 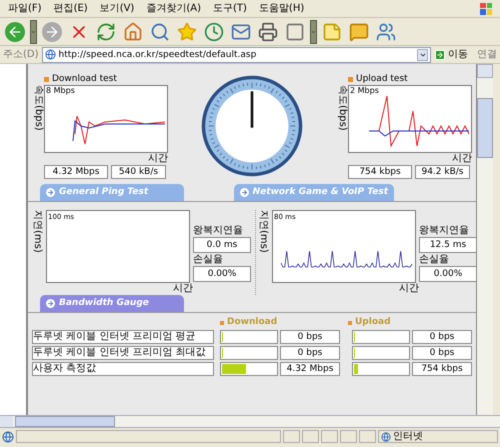 What do you see at coordinates (76, 172) in the screenshot?
I see `speed-value: 4.32 Mbps` at bounding box center [76, 172].